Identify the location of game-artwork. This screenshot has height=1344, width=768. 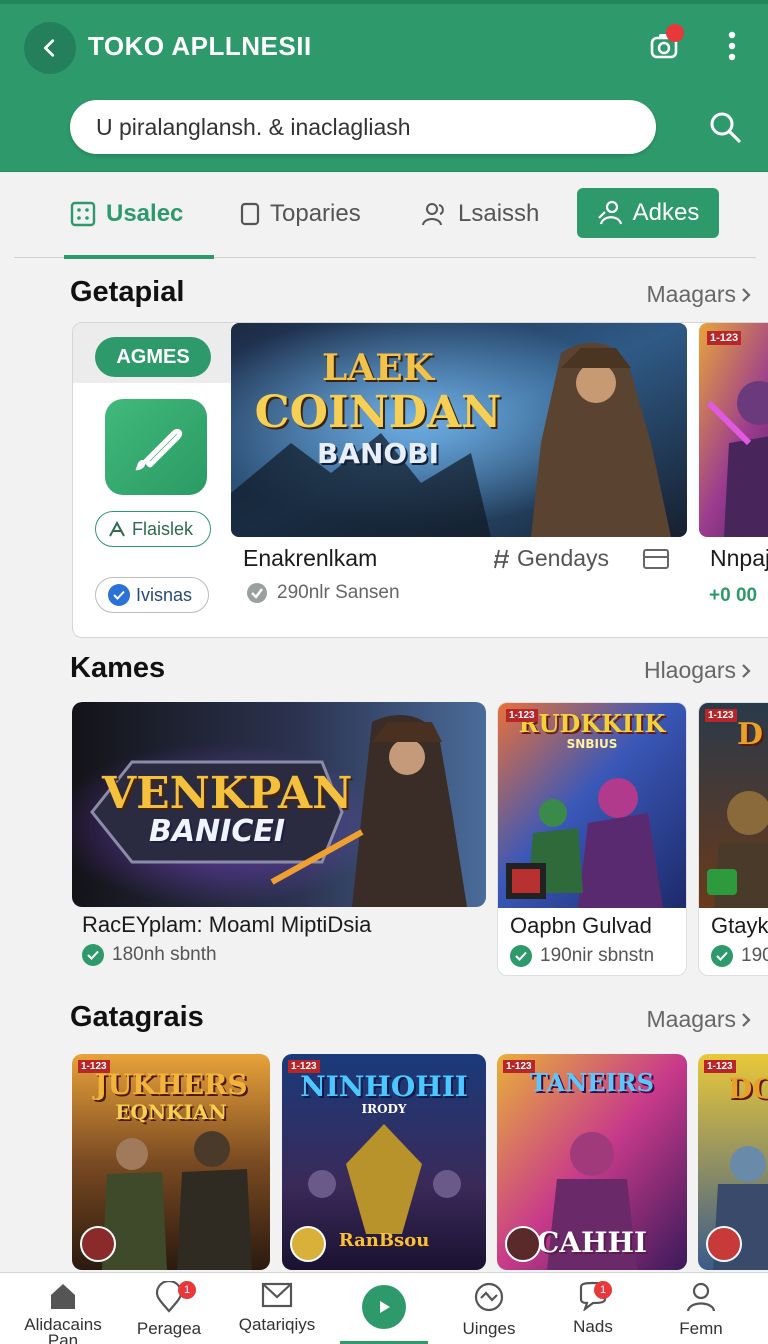
(733, 430).